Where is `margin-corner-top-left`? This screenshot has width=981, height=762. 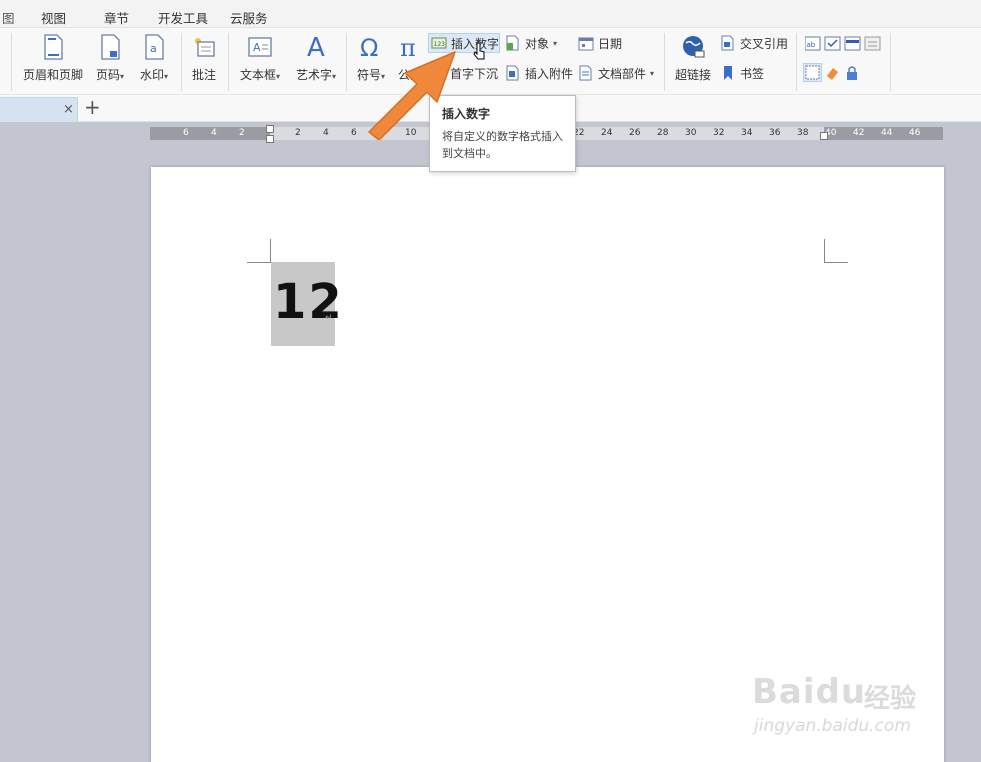
margin-corner-top-left is located at coordinates (259, 251).